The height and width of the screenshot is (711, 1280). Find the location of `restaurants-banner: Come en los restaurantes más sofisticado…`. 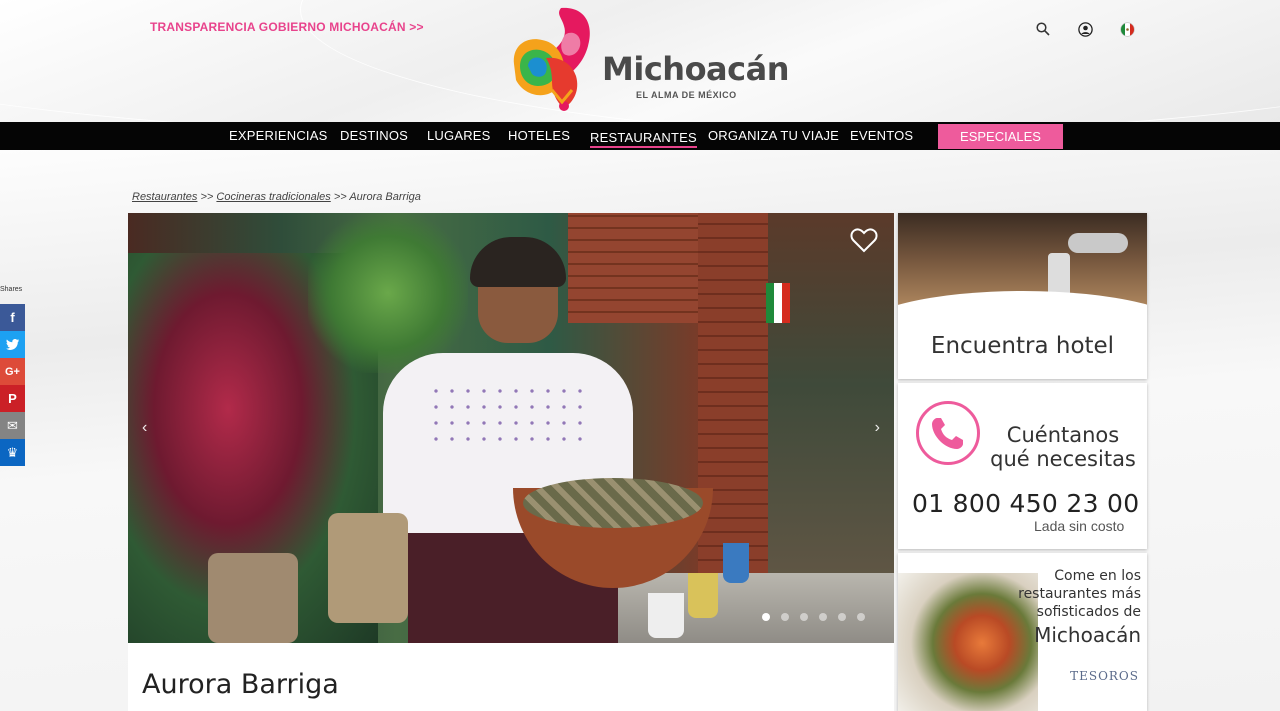

restaurants-banner: Come en los restaurantes más sofisticado… is located at coordinates (1022, 632).